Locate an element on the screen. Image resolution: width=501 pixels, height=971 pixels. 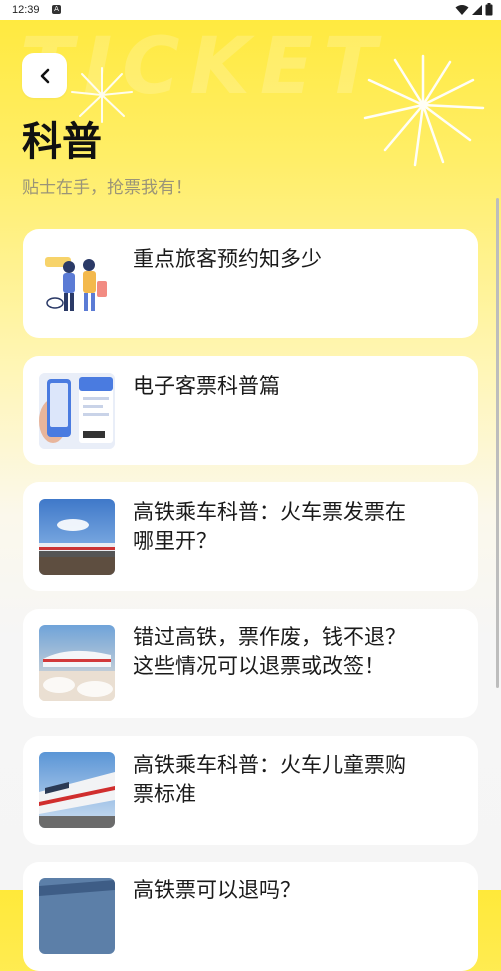
article-card: 高铁票可以退吗？ is located at coordinates (250, 916).